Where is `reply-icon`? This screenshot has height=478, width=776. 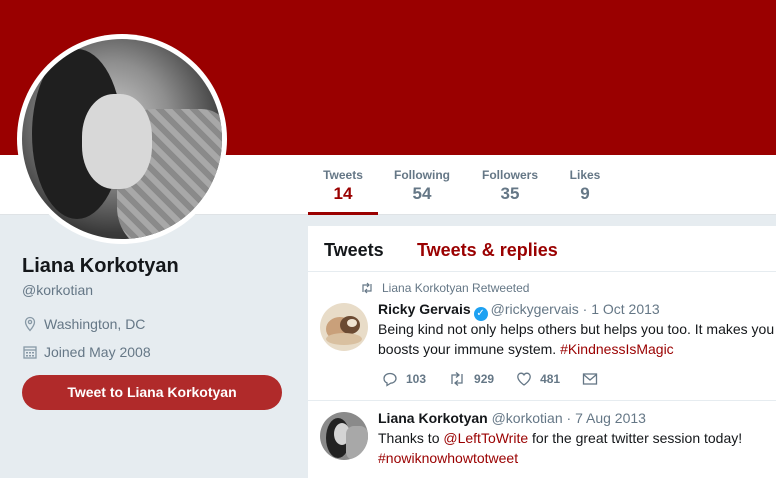
reply-icon is located at coordinates (390, 379).